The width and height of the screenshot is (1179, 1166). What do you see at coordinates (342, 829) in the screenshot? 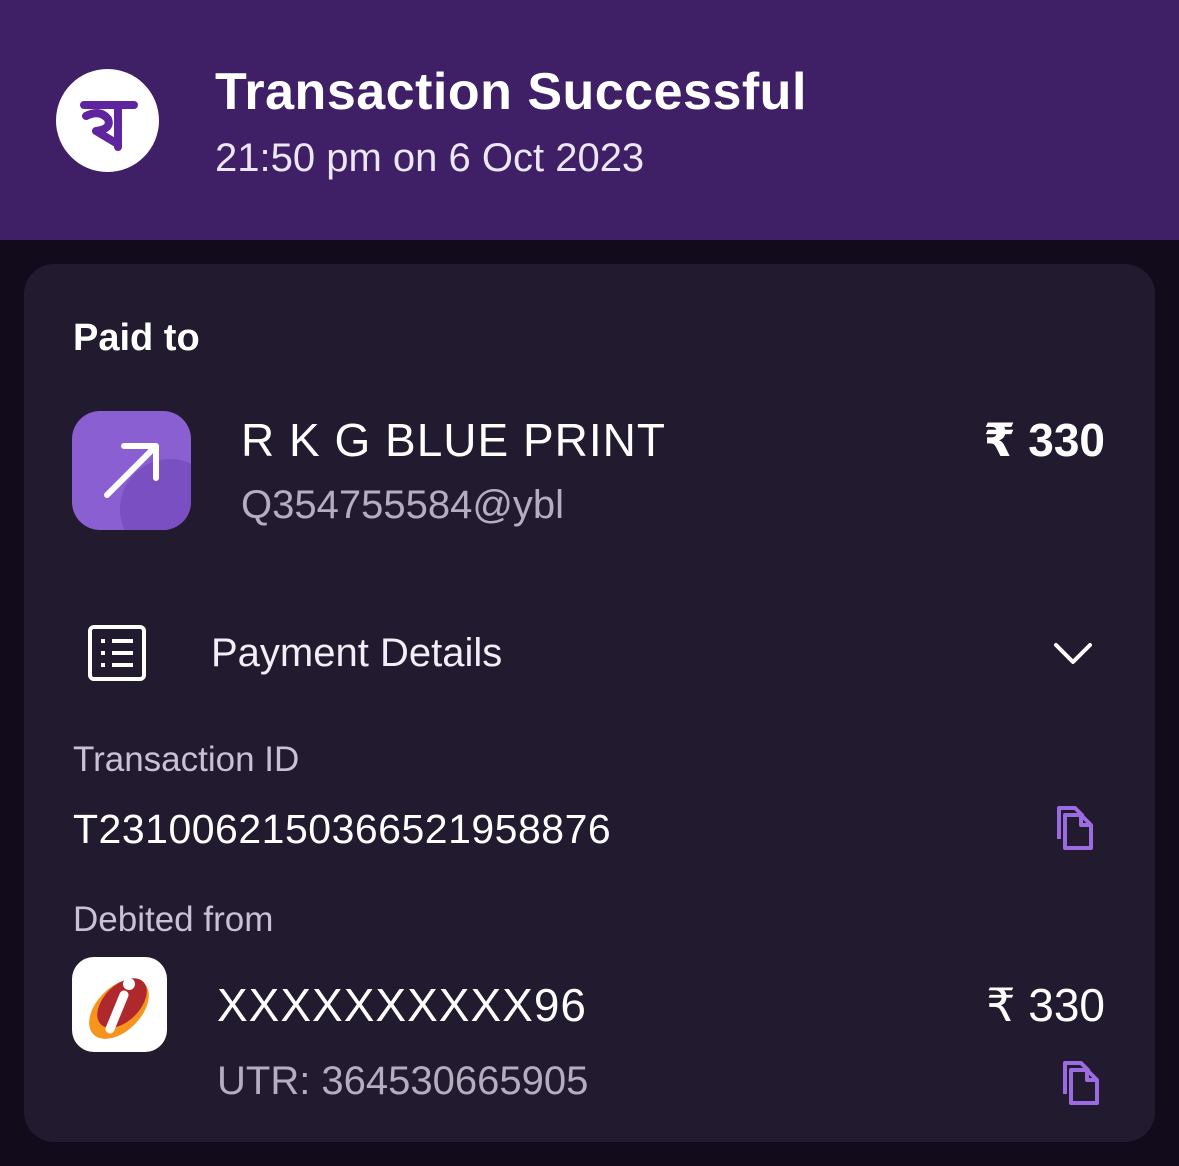
I see `transaction-id-value: T2310062150366521958876` at bounding box center [342, 829].